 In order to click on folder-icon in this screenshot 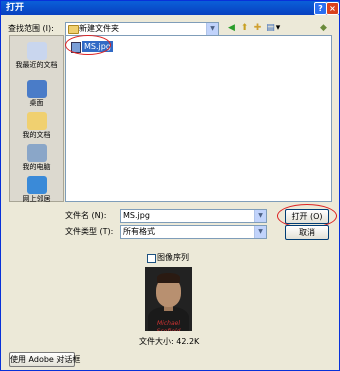, I will do `click(73, 29)`.